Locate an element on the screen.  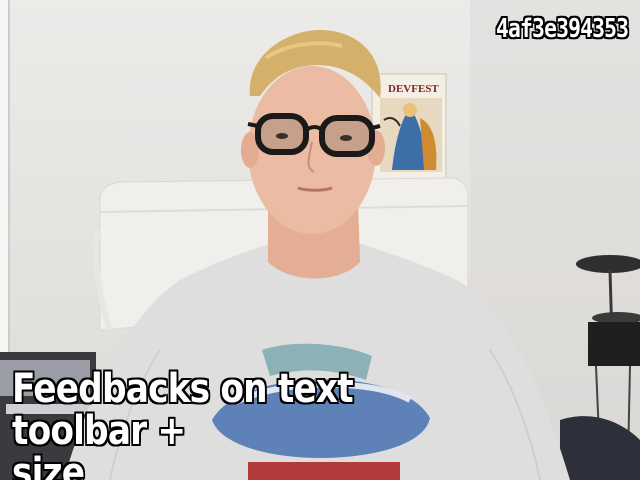
poster: DEVFEST is located at coordinates (409, 127).